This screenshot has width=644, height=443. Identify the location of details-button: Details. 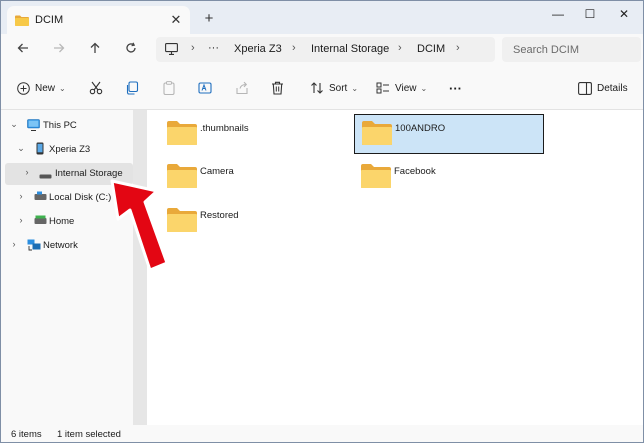
(603, 88).